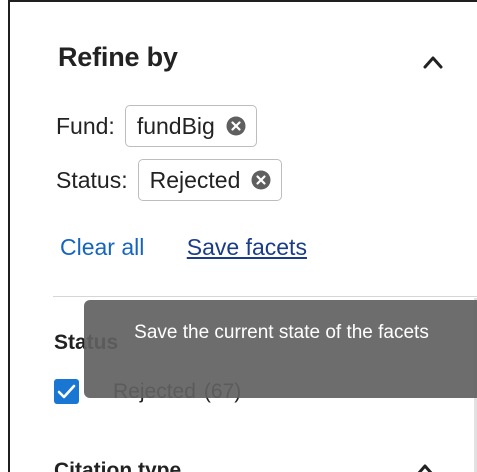 This screenshot has width=477, height=472. I want to click on applied-facet-fund: Fund: fundBig, so click(156, 126).